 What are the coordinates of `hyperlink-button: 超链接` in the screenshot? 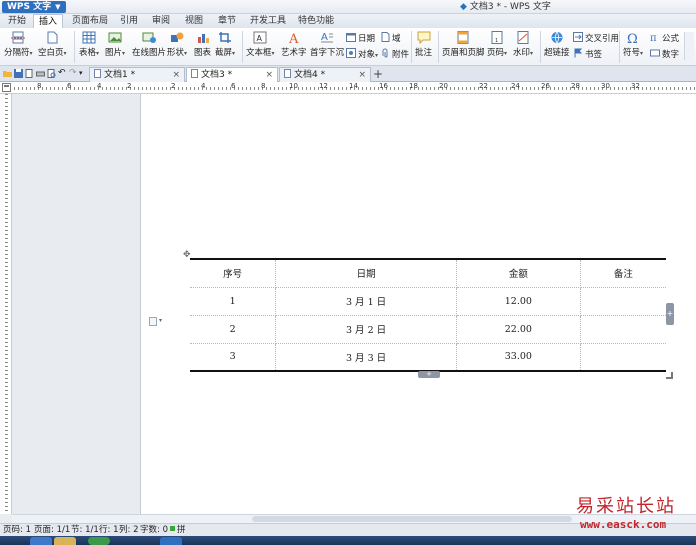 It's located at (557, 44).